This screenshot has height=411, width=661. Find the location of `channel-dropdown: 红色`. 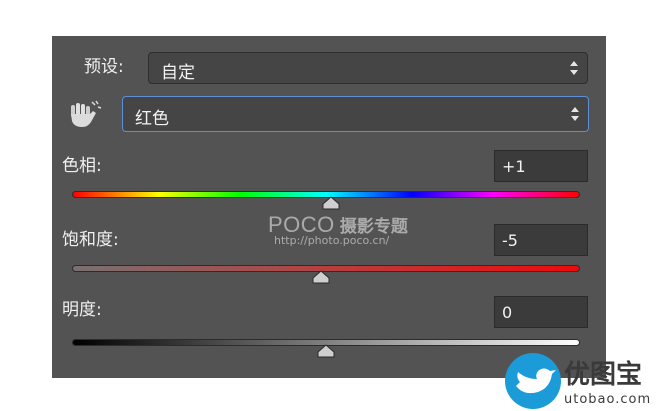

channel-dropdown: 红色 is located at coordinates (355, 114).